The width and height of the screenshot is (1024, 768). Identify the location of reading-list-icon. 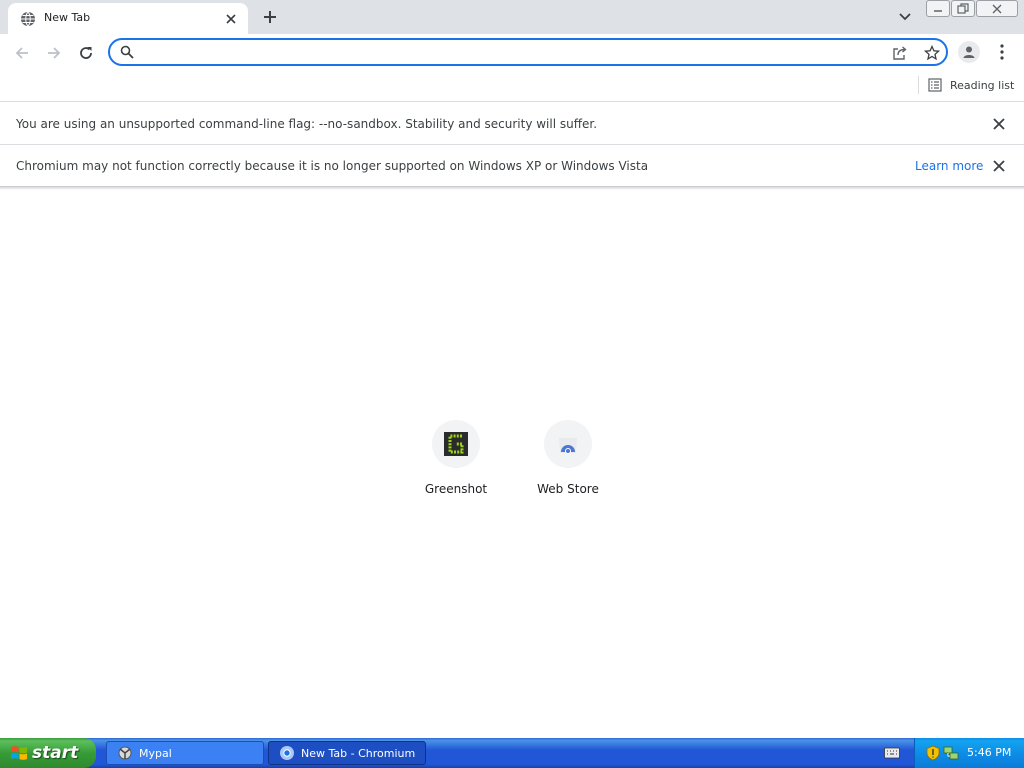
(935, 85).